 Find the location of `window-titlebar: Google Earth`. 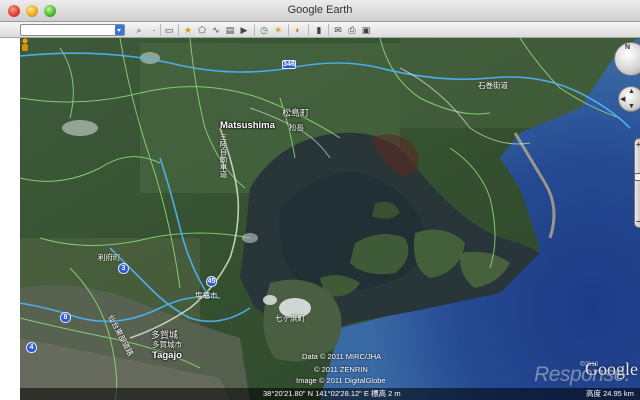

window-titlebar: Google Earth is located at coordinates (320, 11).